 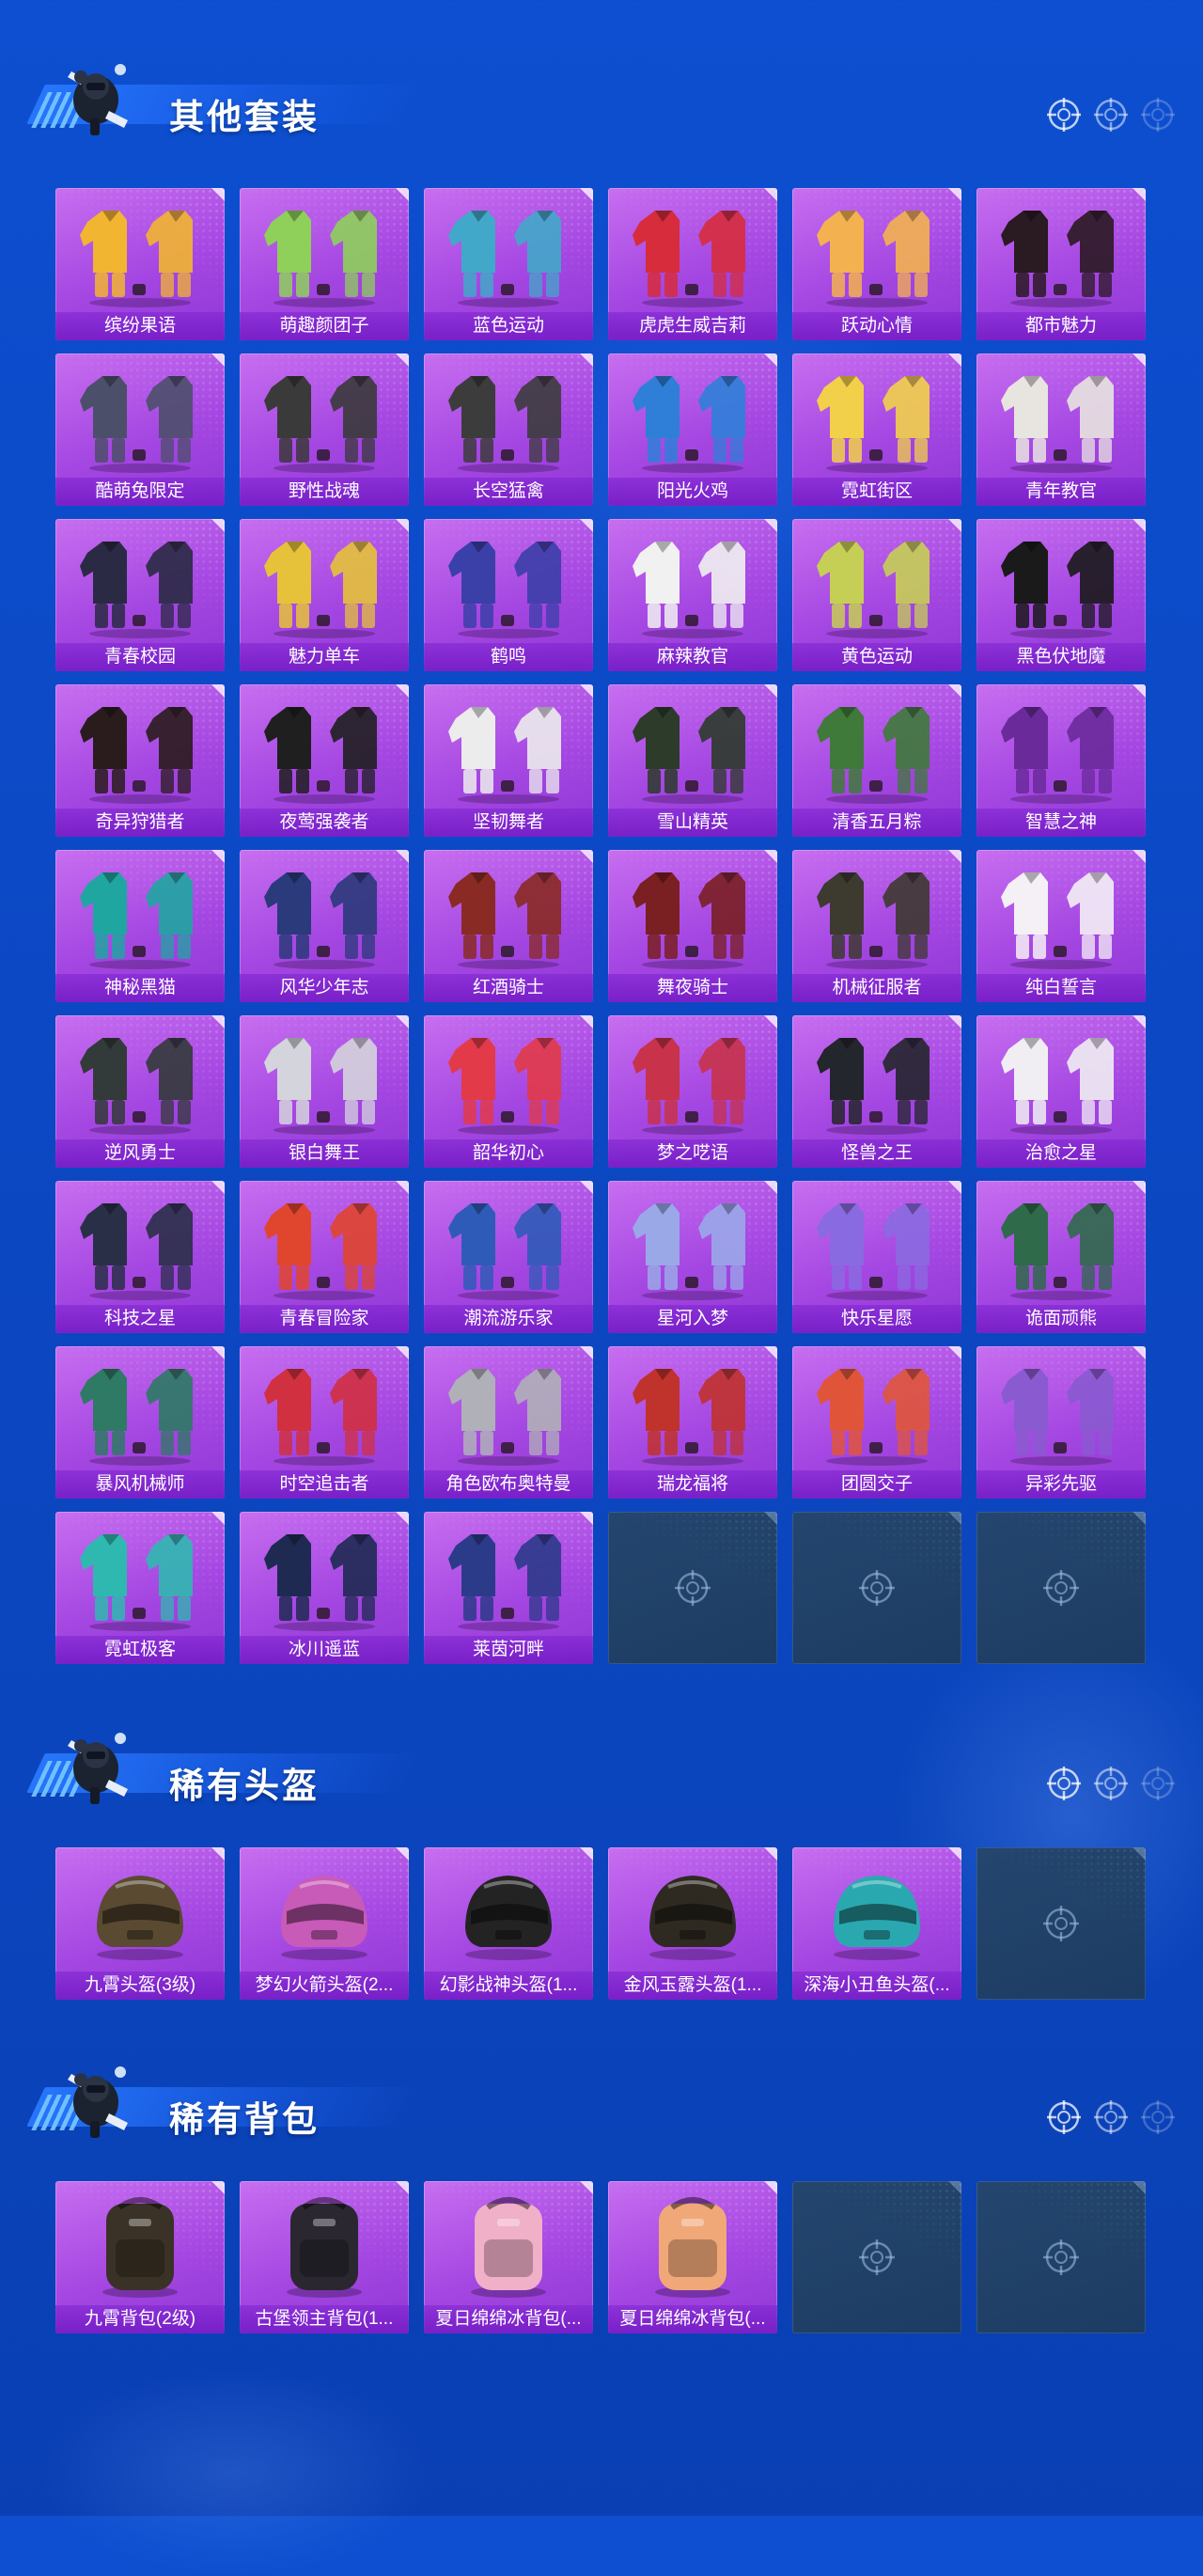 I want to click on target-reticle-icon, so click(x=1111, y=1784).